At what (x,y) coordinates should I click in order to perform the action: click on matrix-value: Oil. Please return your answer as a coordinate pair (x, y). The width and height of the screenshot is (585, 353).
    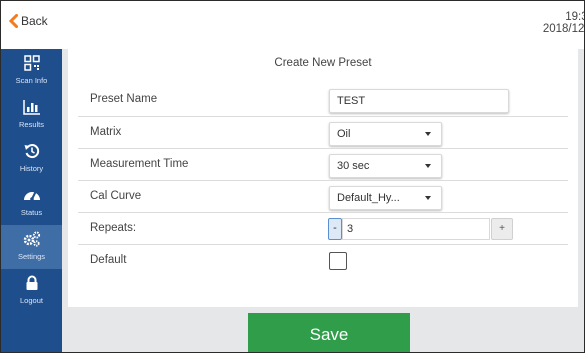
    Looking at the image, I should click on (344, 134).